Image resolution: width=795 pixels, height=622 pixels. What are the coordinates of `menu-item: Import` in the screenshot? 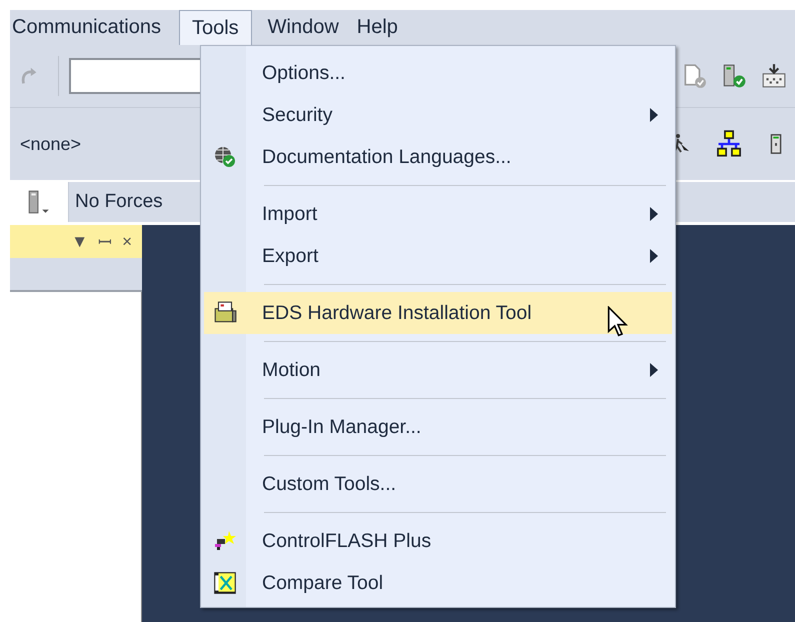 It's located at (438, 214).